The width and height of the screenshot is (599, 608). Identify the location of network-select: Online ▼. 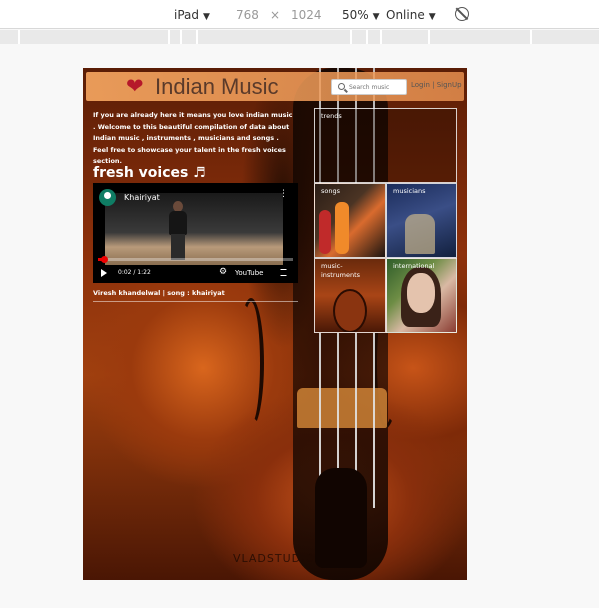
(411, 15).